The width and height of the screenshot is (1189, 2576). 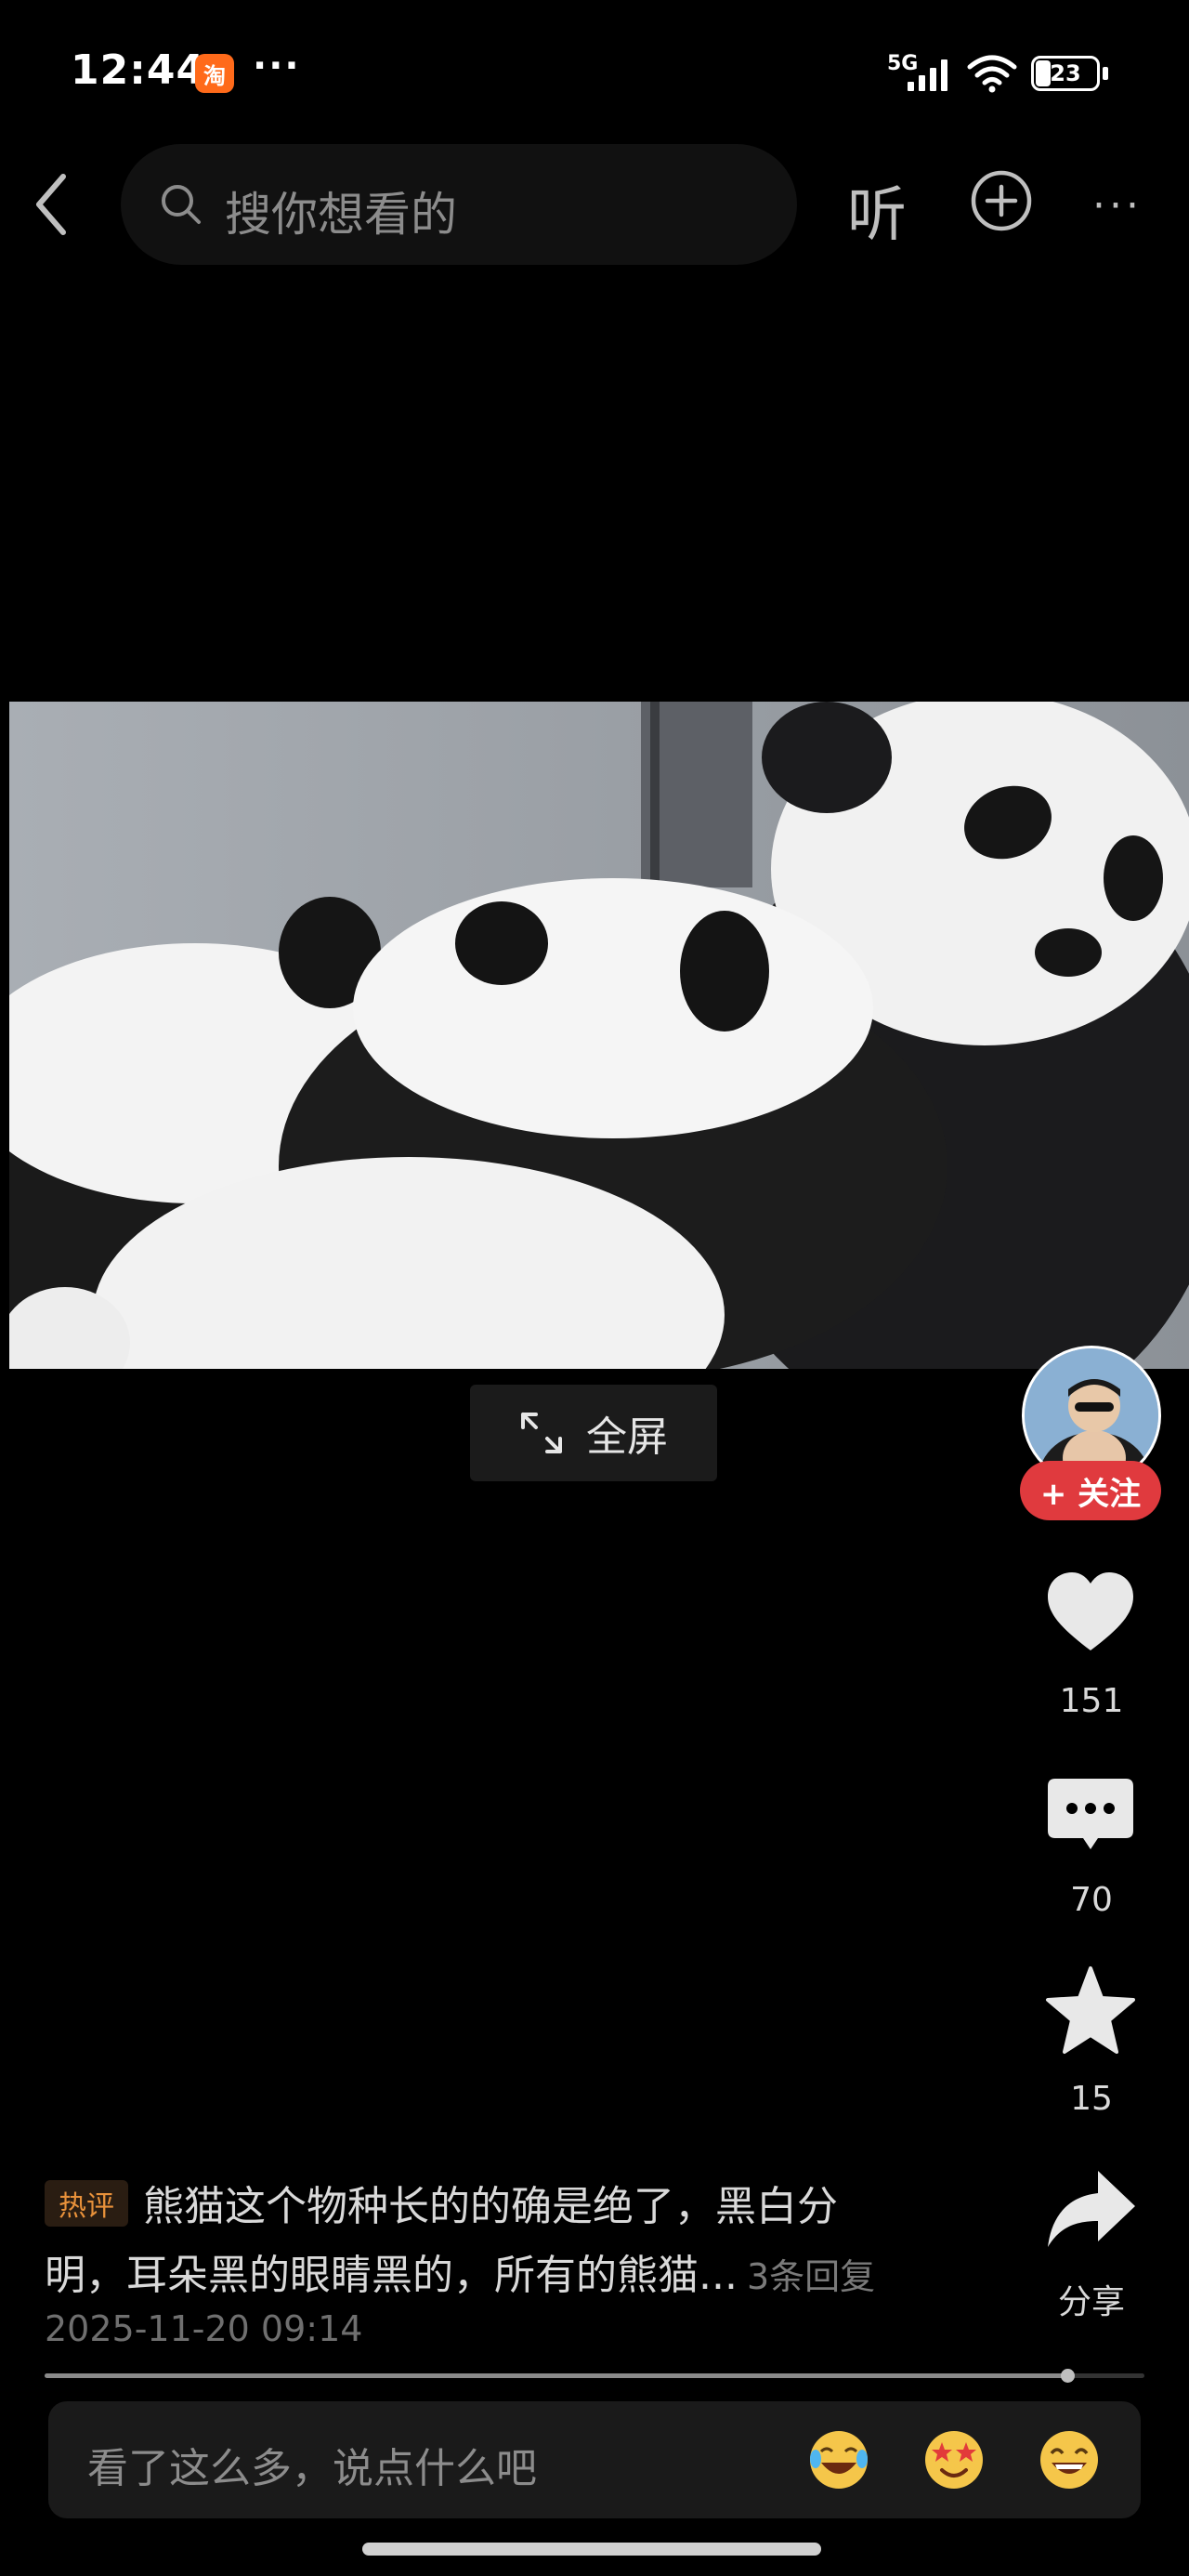 I want to click on star-eyes-emoji-icon, so click(x=954, y=2459).